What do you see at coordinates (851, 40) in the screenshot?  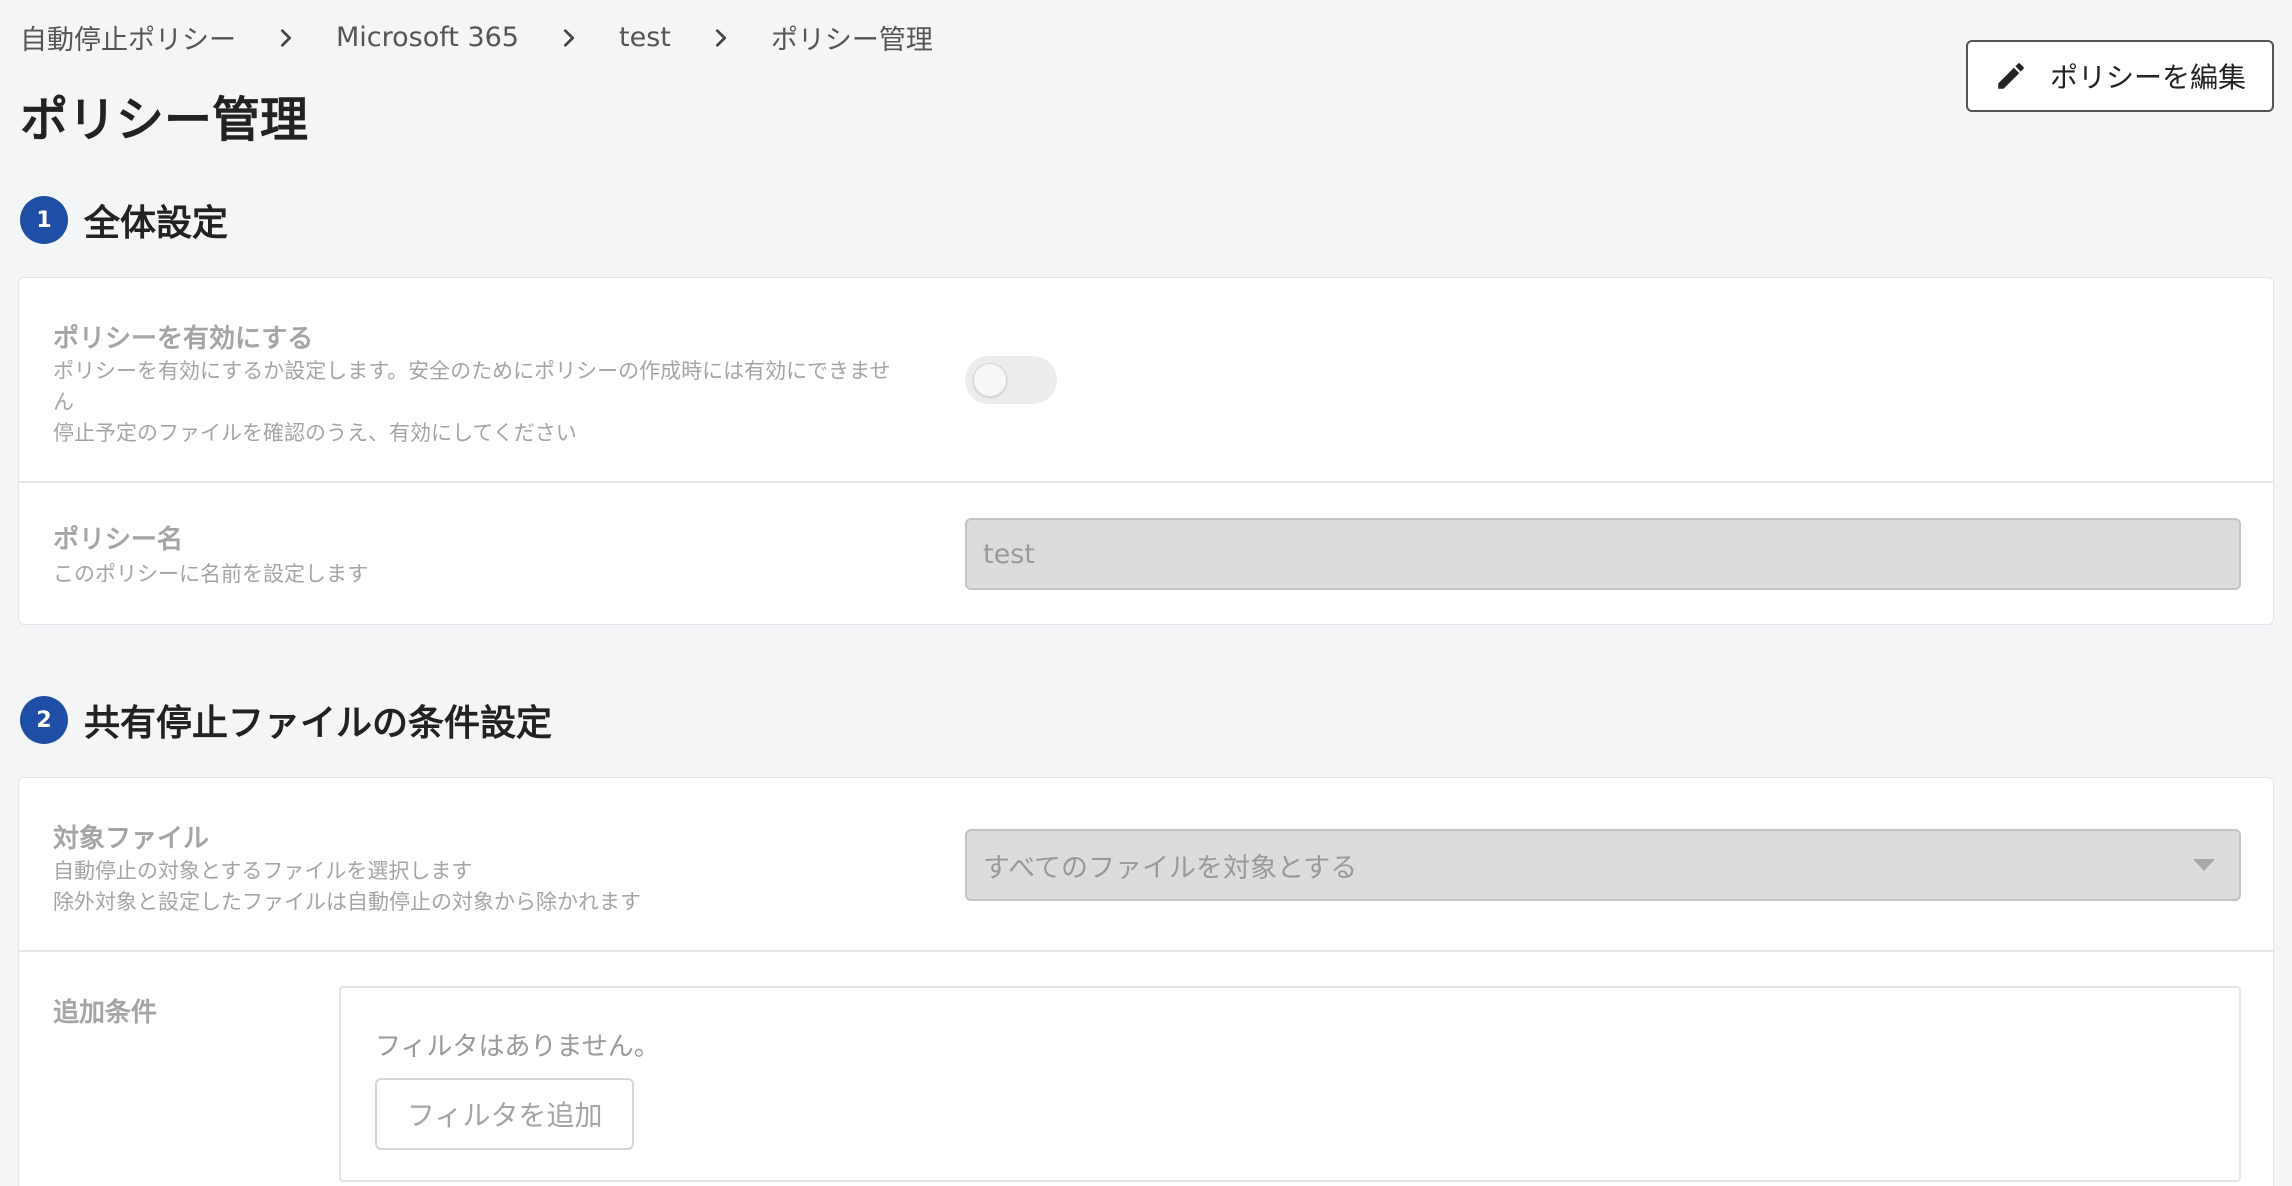 I see `breadcrumb-item-policy-management: ポリシー管理` at bounding box center [851, 40].